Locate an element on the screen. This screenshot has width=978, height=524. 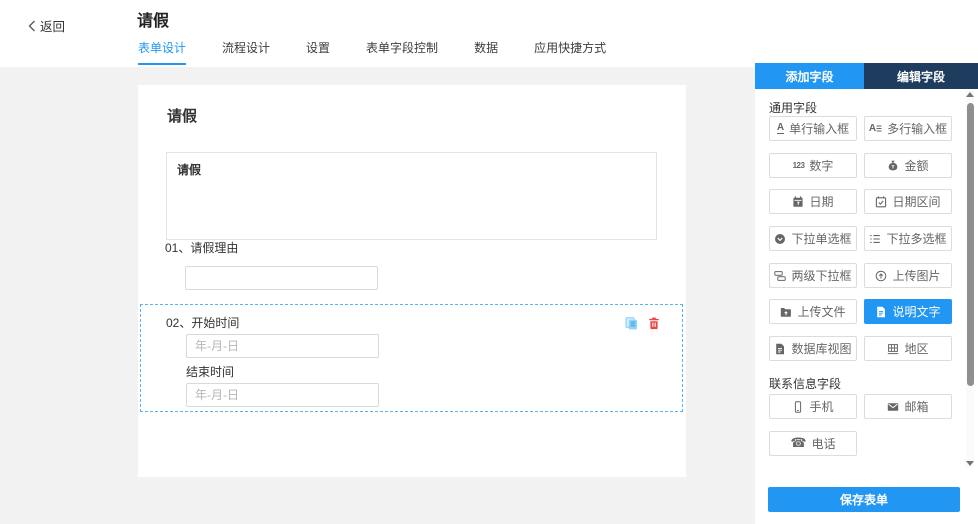
tab-flow-design: 流程设计 is located at coordinates (246, 53).